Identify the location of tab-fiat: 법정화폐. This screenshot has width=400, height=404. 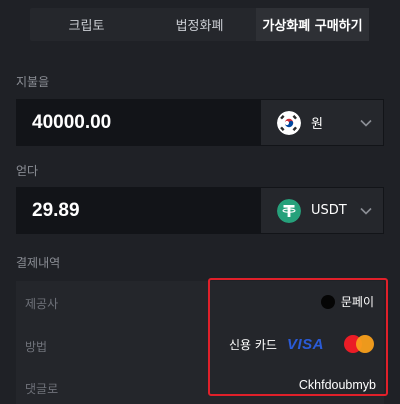
(199, 24).